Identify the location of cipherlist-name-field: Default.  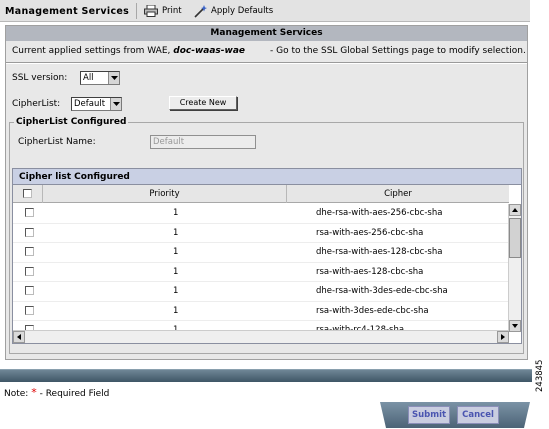
(203, 142).